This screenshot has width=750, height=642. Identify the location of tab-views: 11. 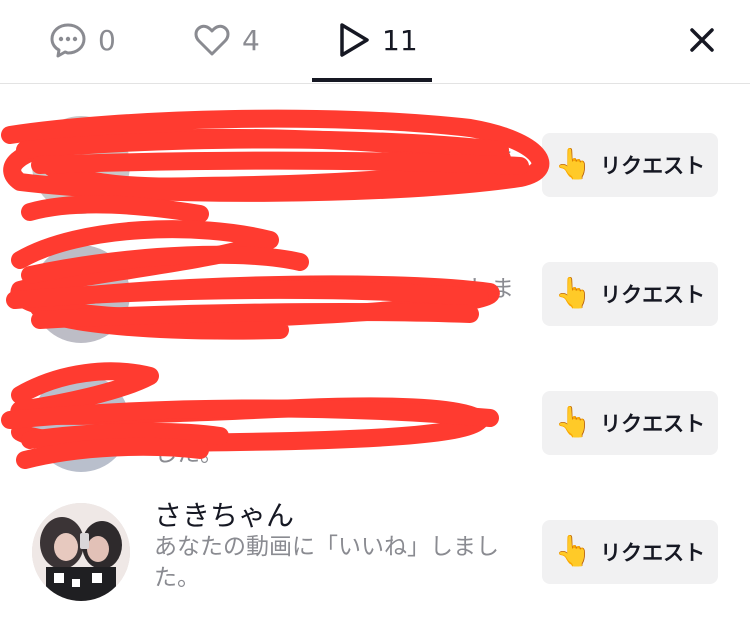
(377, 40).